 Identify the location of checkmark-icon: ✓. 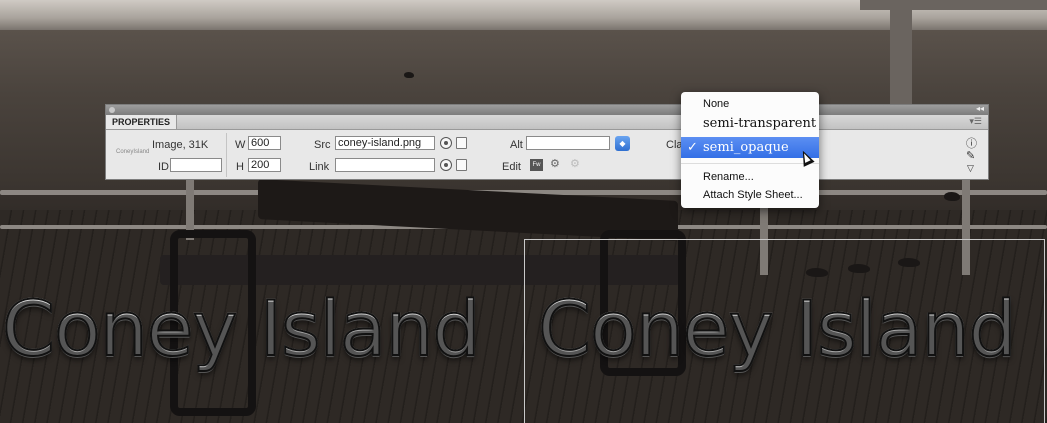
(692, 147).